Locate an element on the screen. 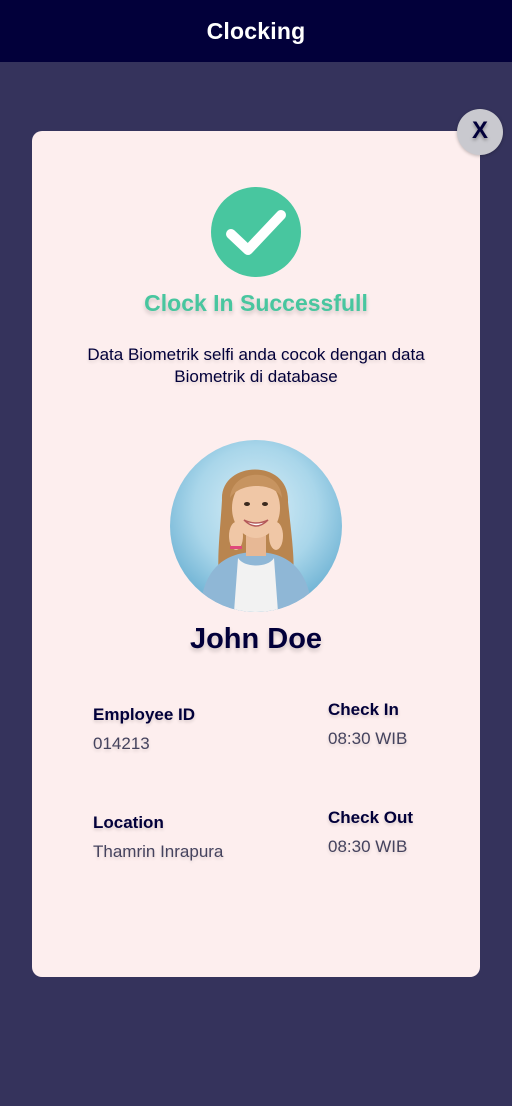 The image size is (512, 1108). check-circle-icon is located at coordinates (256, 232).